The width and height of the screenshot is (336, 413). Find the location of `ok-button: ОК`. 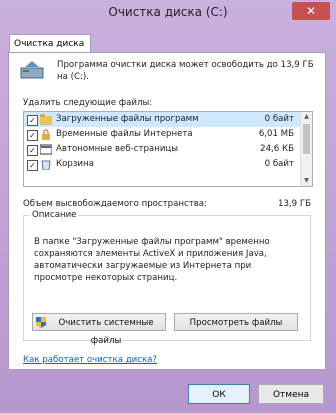

ok-button: ОК is located at coordinates (219, 394).